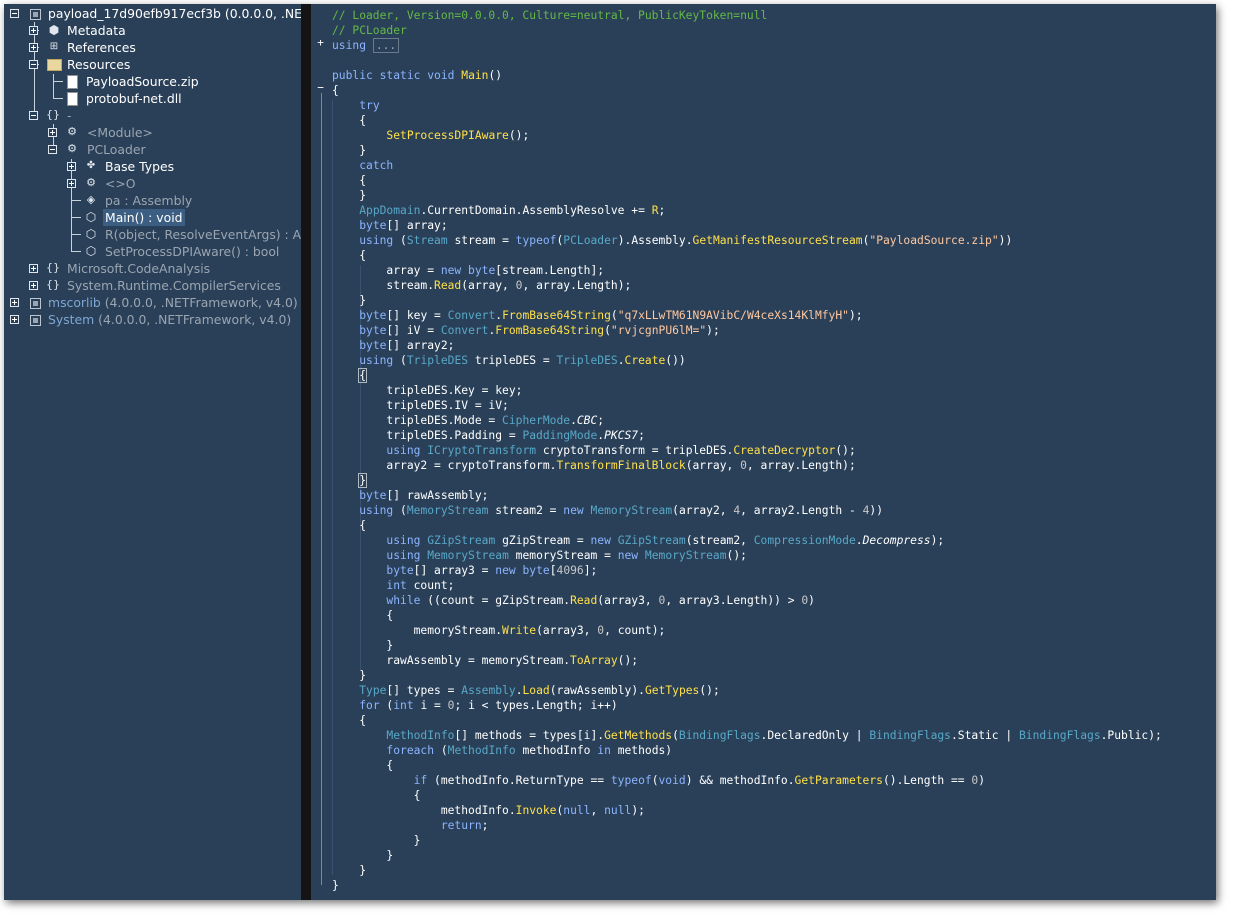  Describe the element at coordinates (488, 435) in the screenshot. I see `code-line: tripleDES.Padding = PaddingMode.PKCS7;` at that location.